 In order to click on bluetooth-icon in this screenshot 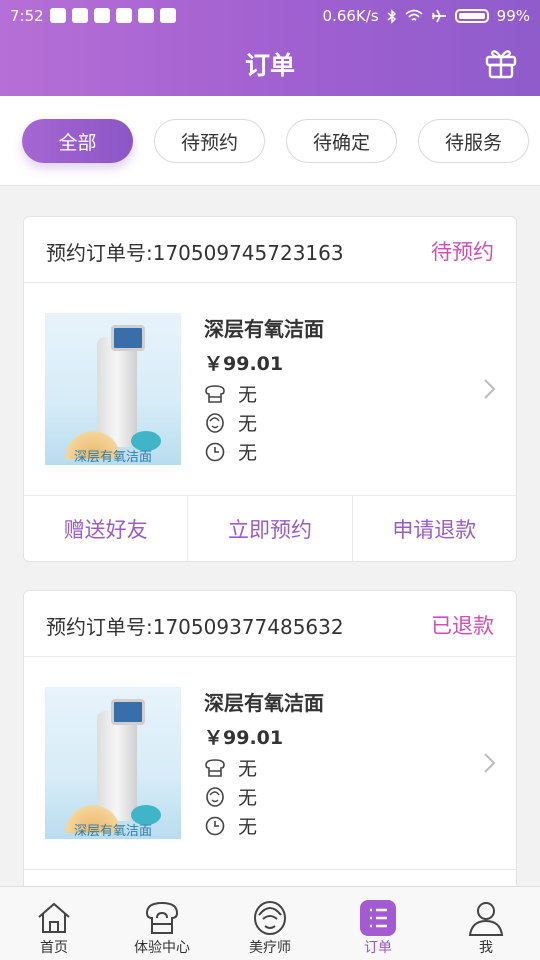, I will do `click(391, 16)`.